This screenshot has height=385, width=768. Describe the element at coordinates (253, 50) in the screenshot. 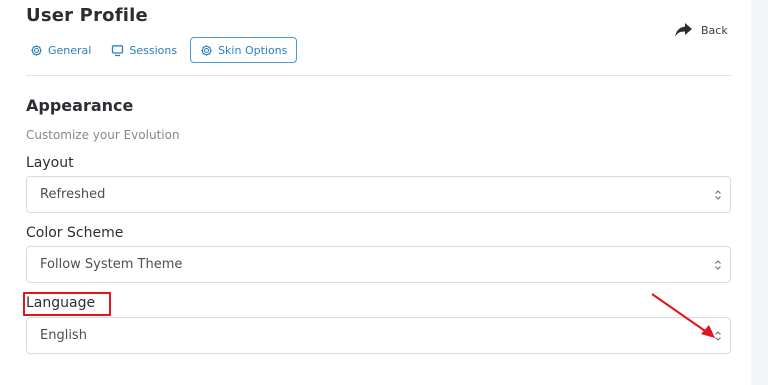

I see `tab-skin-options-label: Skin Options` at that location.